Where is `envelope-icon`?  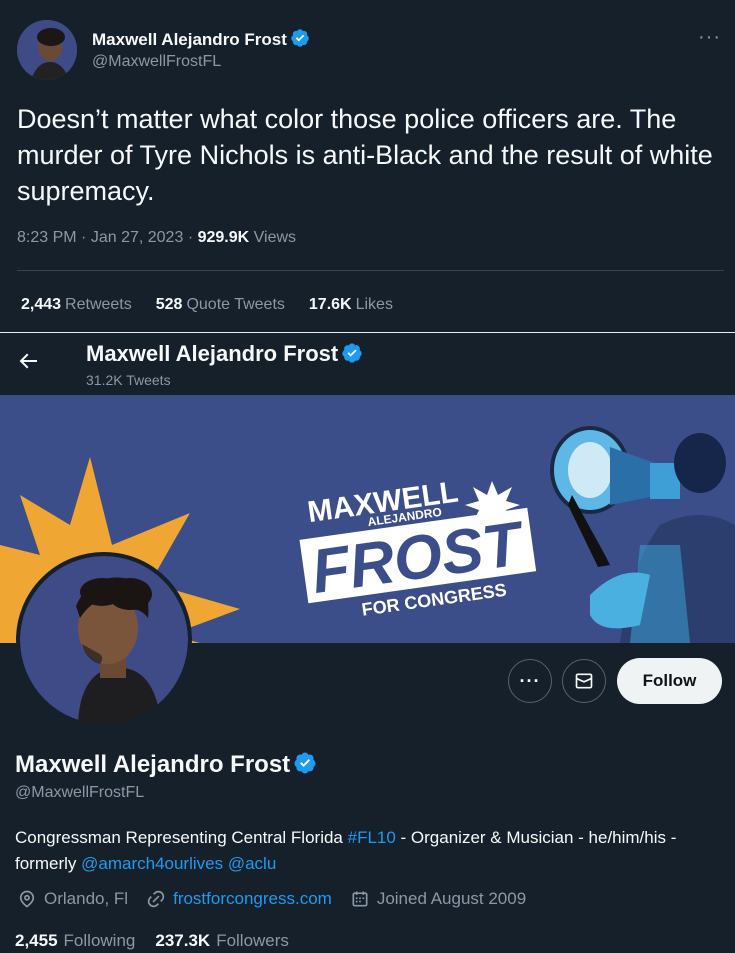
envelope-icon is located at coordinates (584, 681).